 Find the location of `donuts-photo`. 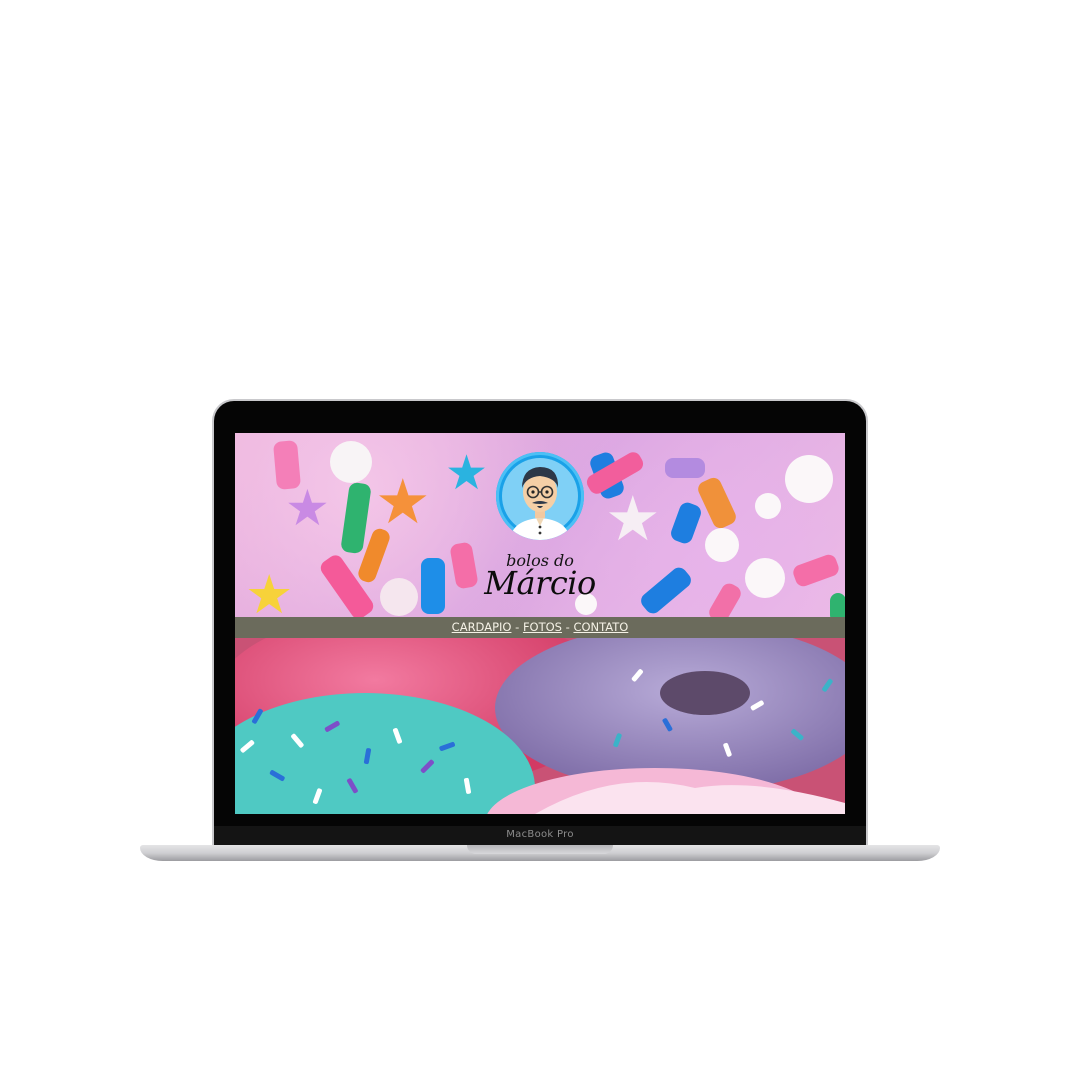

donuts-photo is located at coordinates (540, 726).